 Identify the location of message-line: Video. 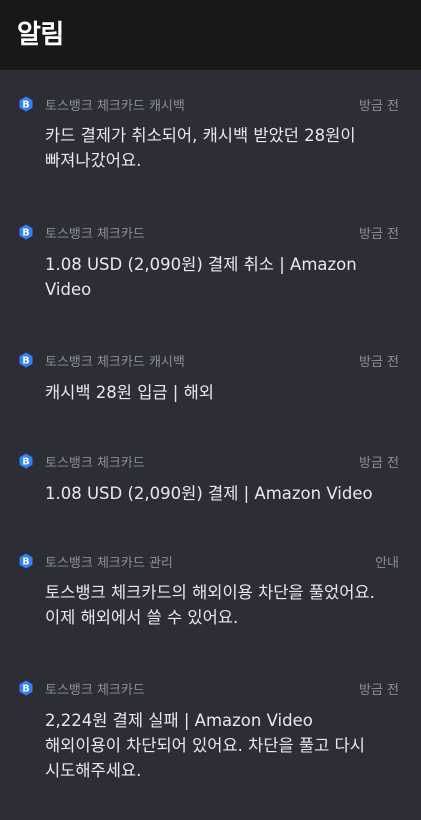
(68, 289).